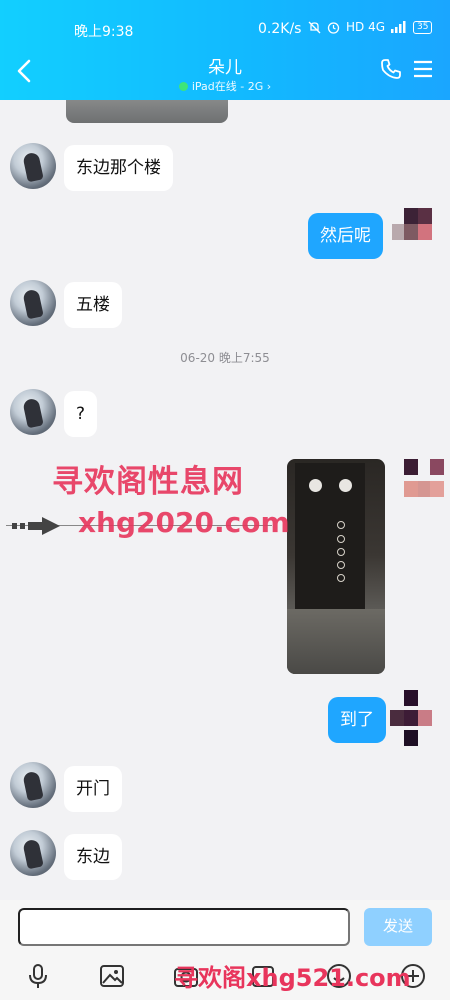 This screenshot has width=450, height=1000. I want to click on signal-icon, so click(398, 27).